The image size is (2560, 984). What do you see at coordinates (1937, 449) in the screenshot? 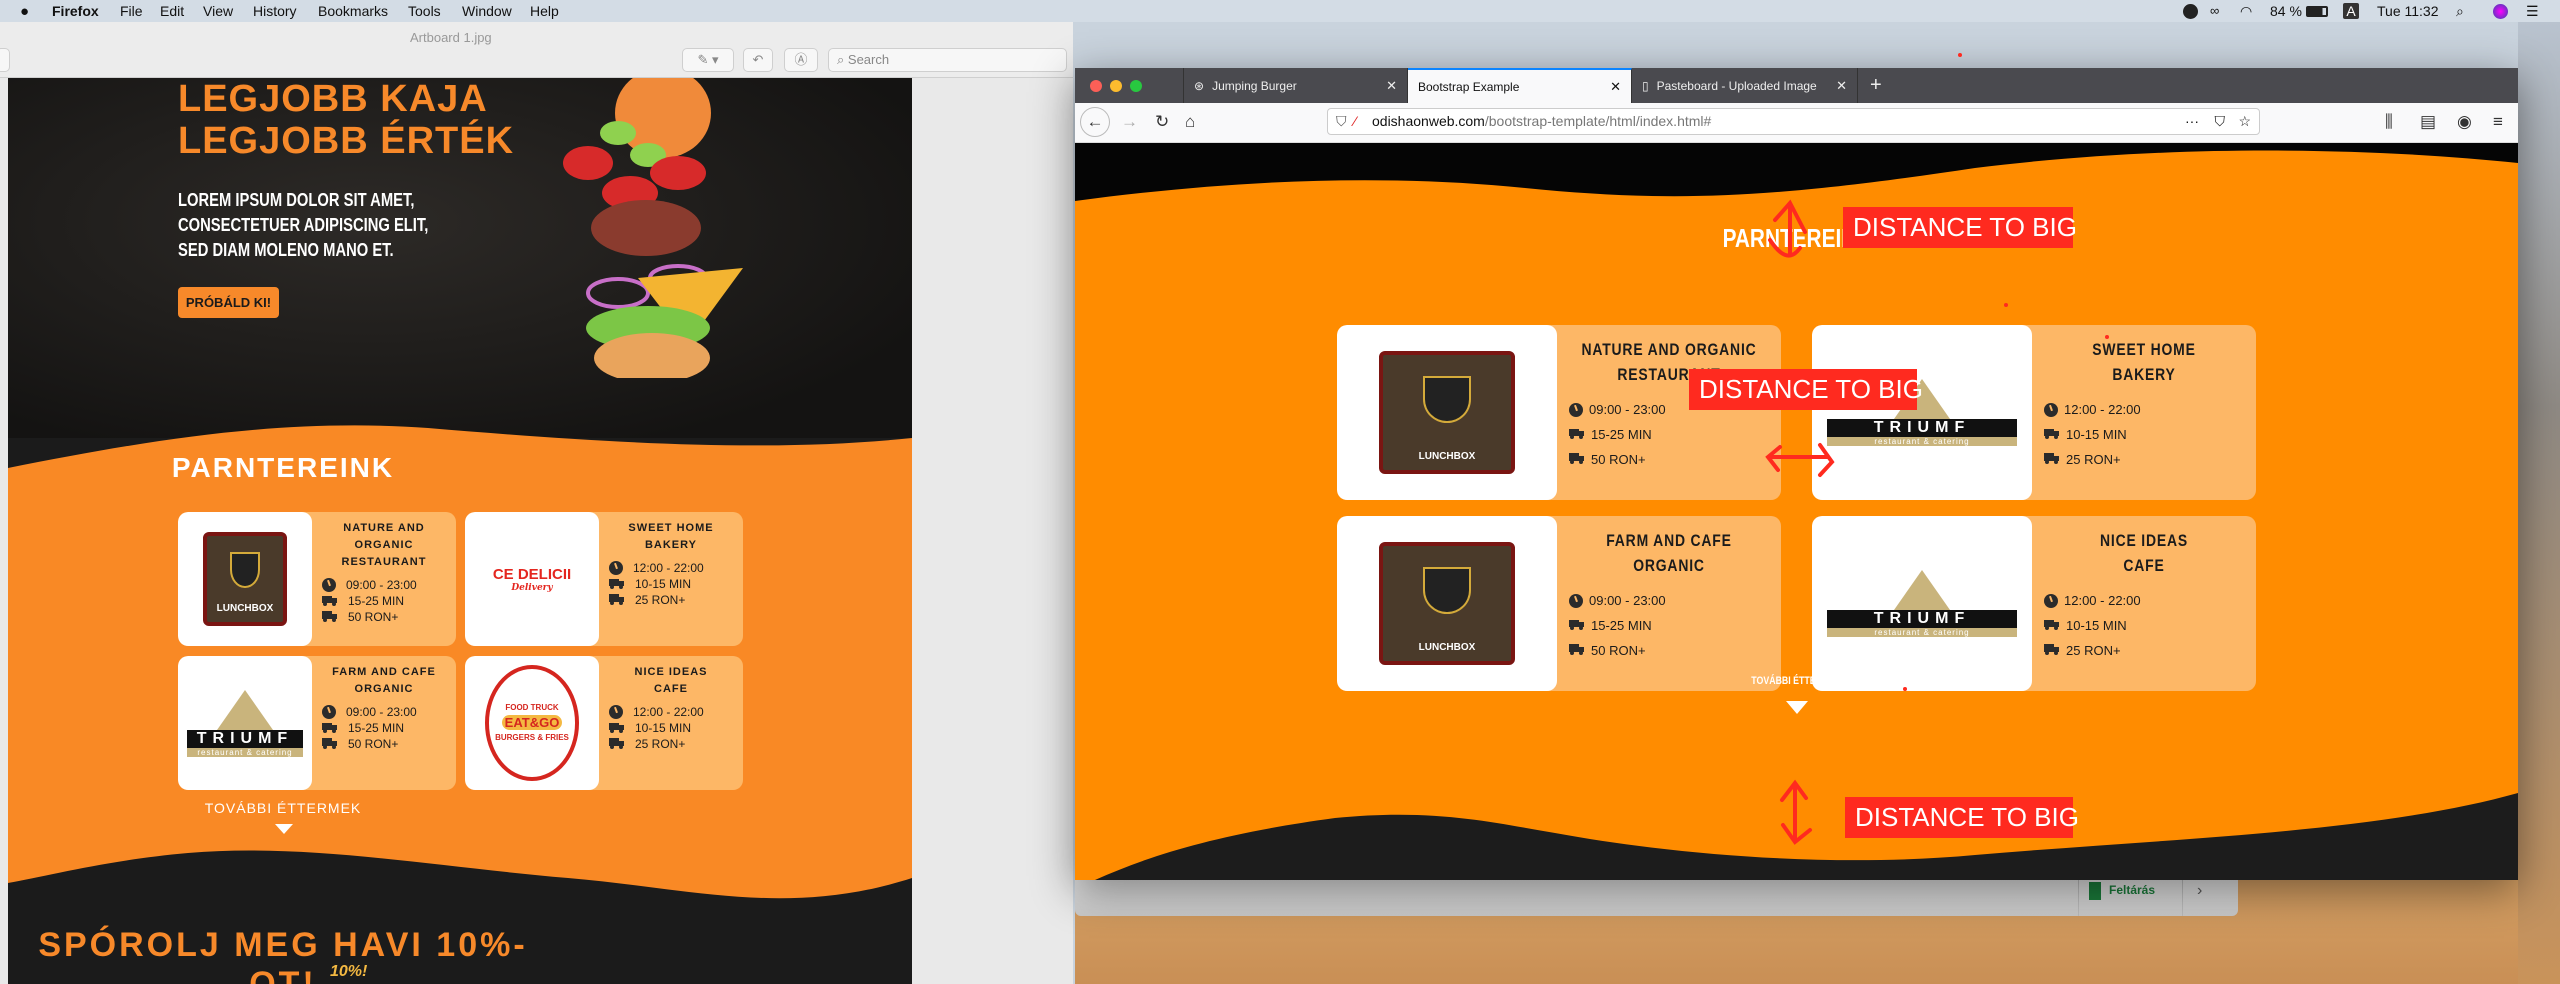
I see `annotation-arrows` at bounding box center [1937, 449].